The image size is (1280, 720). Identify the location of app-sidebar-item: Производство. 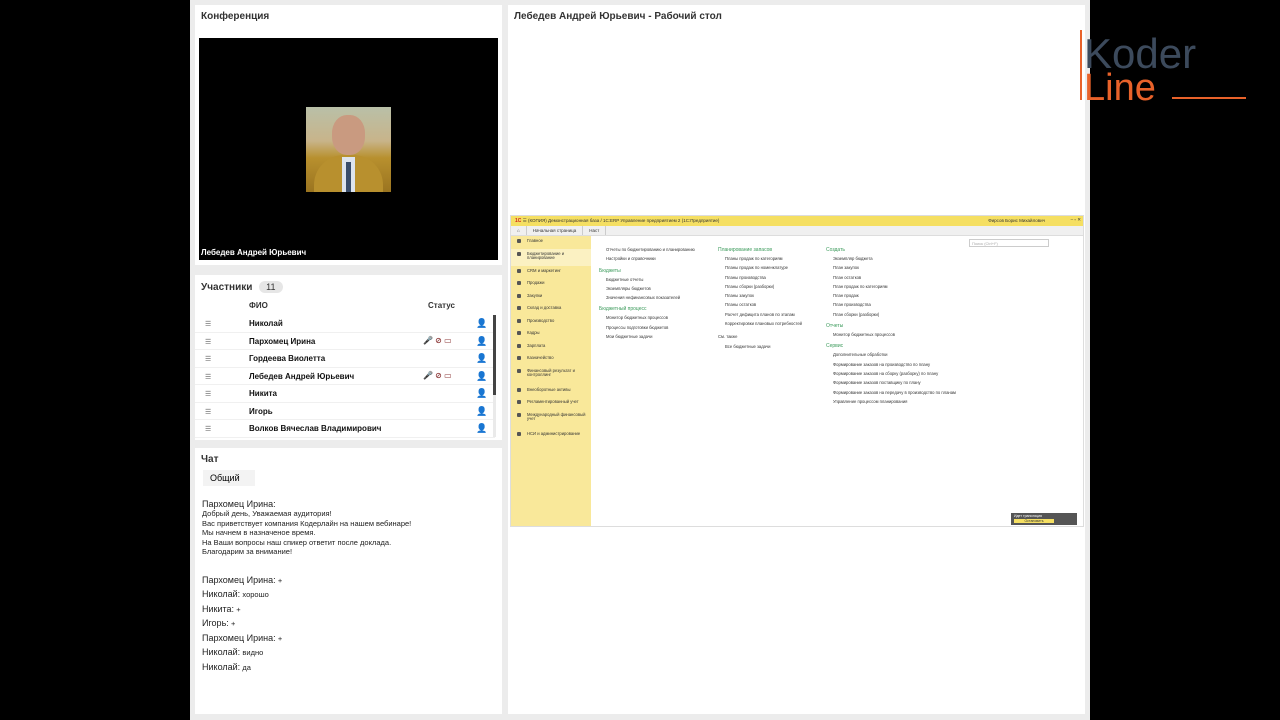
(551, 322).